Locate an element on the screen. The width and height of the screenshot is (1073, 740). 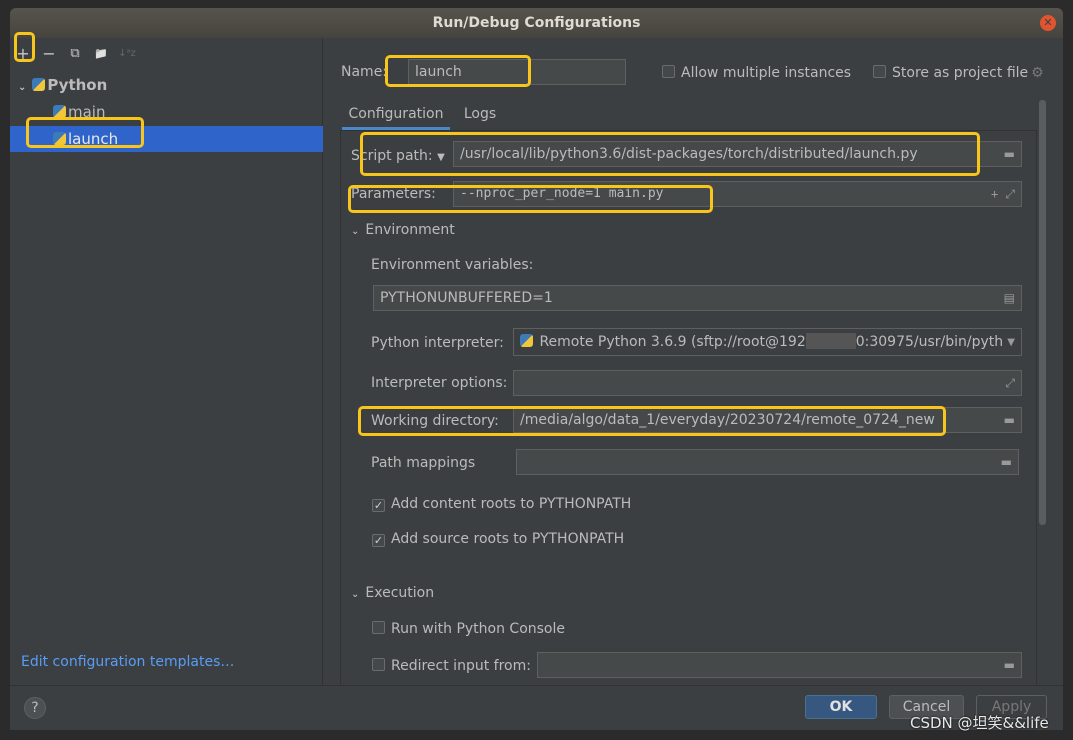
sort-icon: ↓ᵃz is located at coordinates (127, 54).